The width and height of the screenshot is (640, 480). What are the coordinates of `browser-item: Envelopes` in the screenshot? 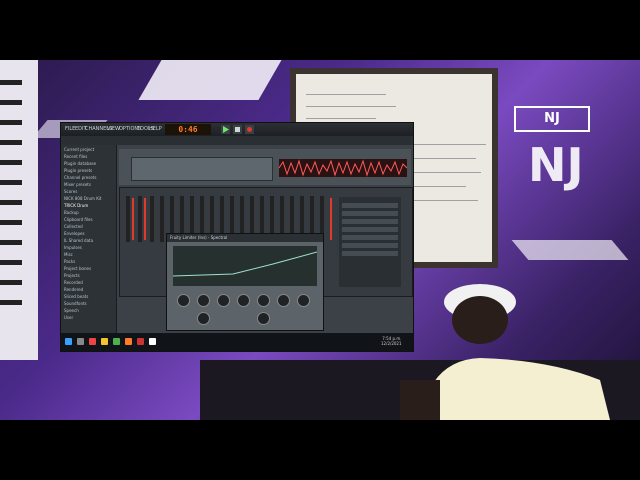 It's located at (89, 233).